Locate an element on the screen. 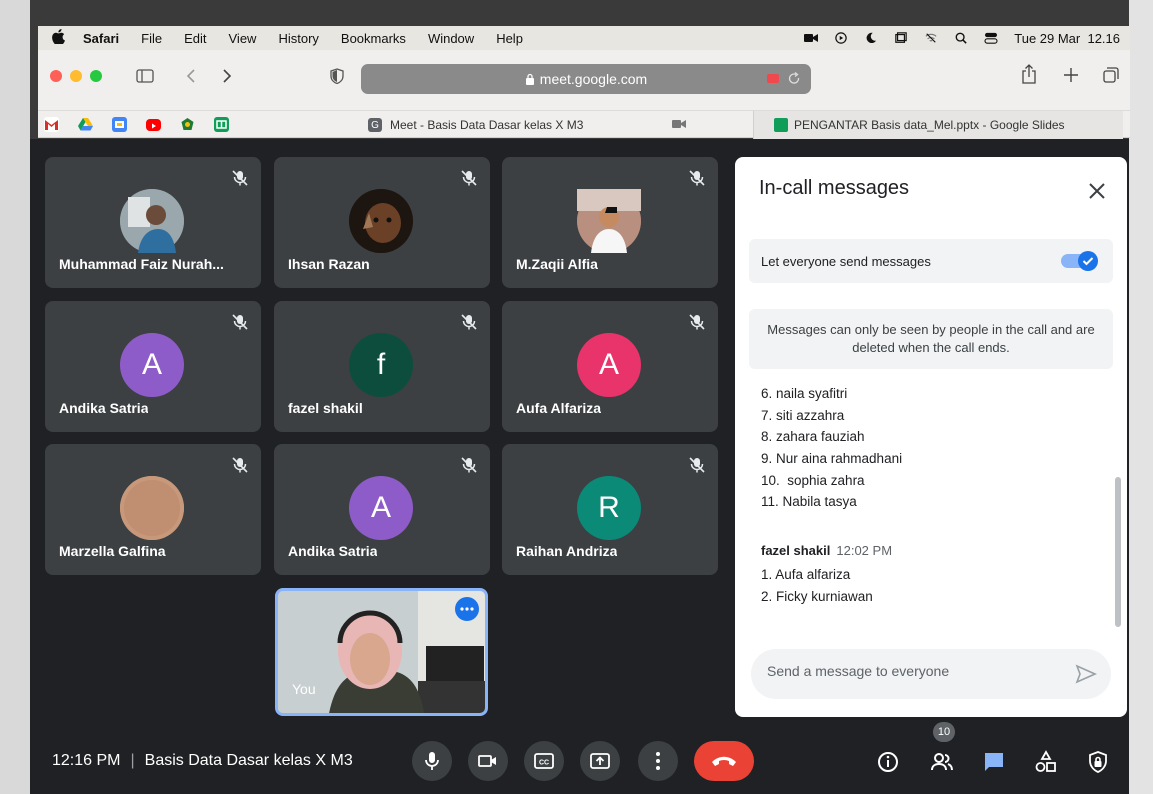 The height and width of the screenshot is (794, 1153). youtube-icon is located at coordinates (153, 125).